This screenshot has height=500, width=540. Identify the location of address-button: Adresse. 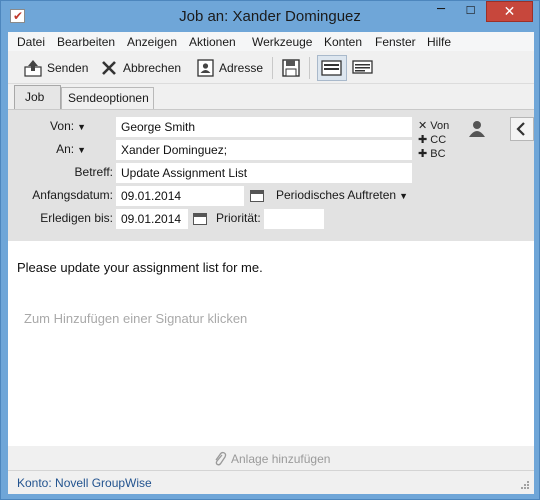
(229, 68).